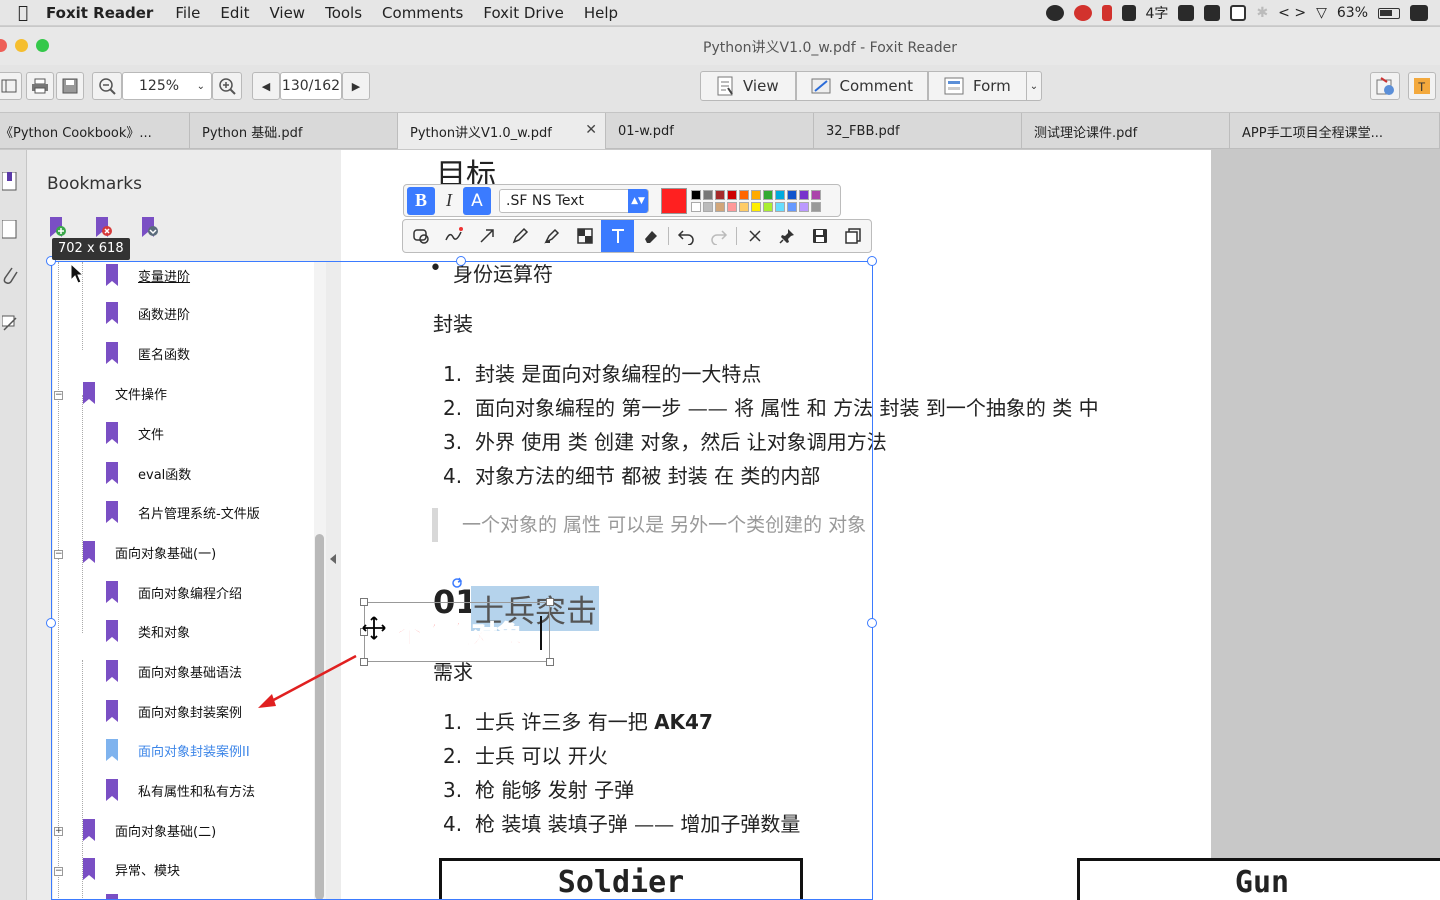 The width and height of the screenshot is (1440, 900). I want to click on bookmark-item: 私有属性和私有方法, so click(180, 790).